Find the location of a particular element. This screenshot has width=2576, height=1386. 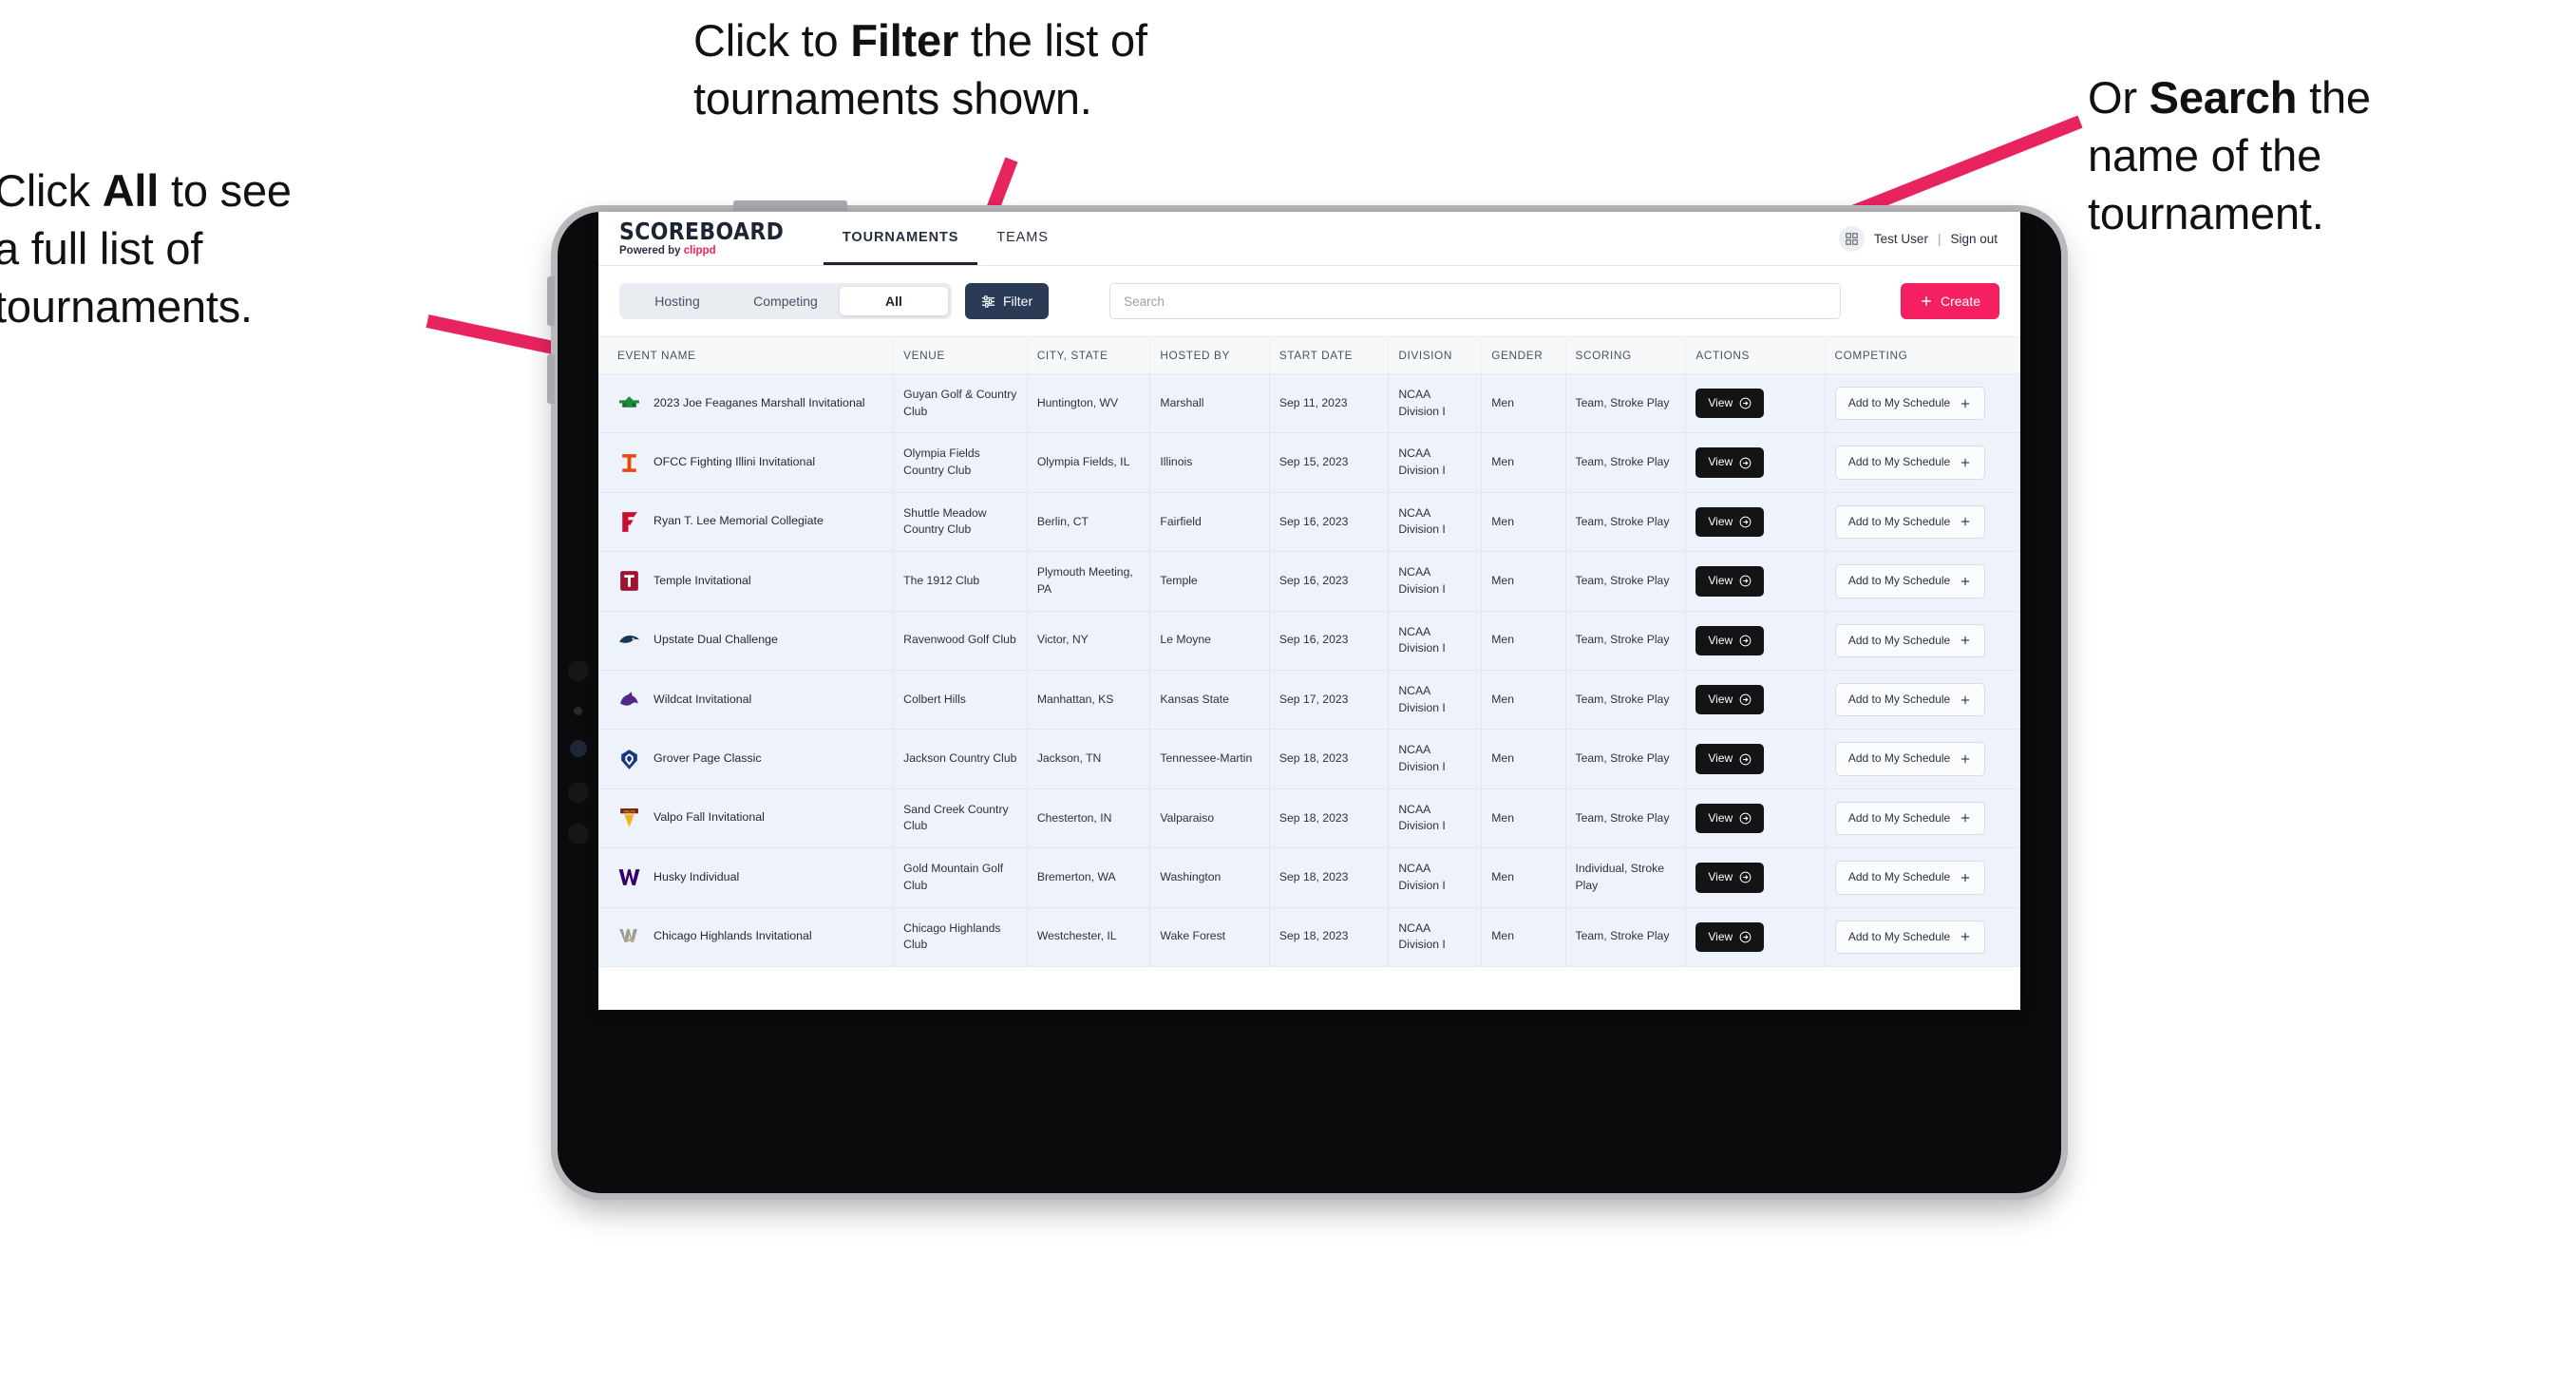

washington-logo is located at coordinates (629, 877).